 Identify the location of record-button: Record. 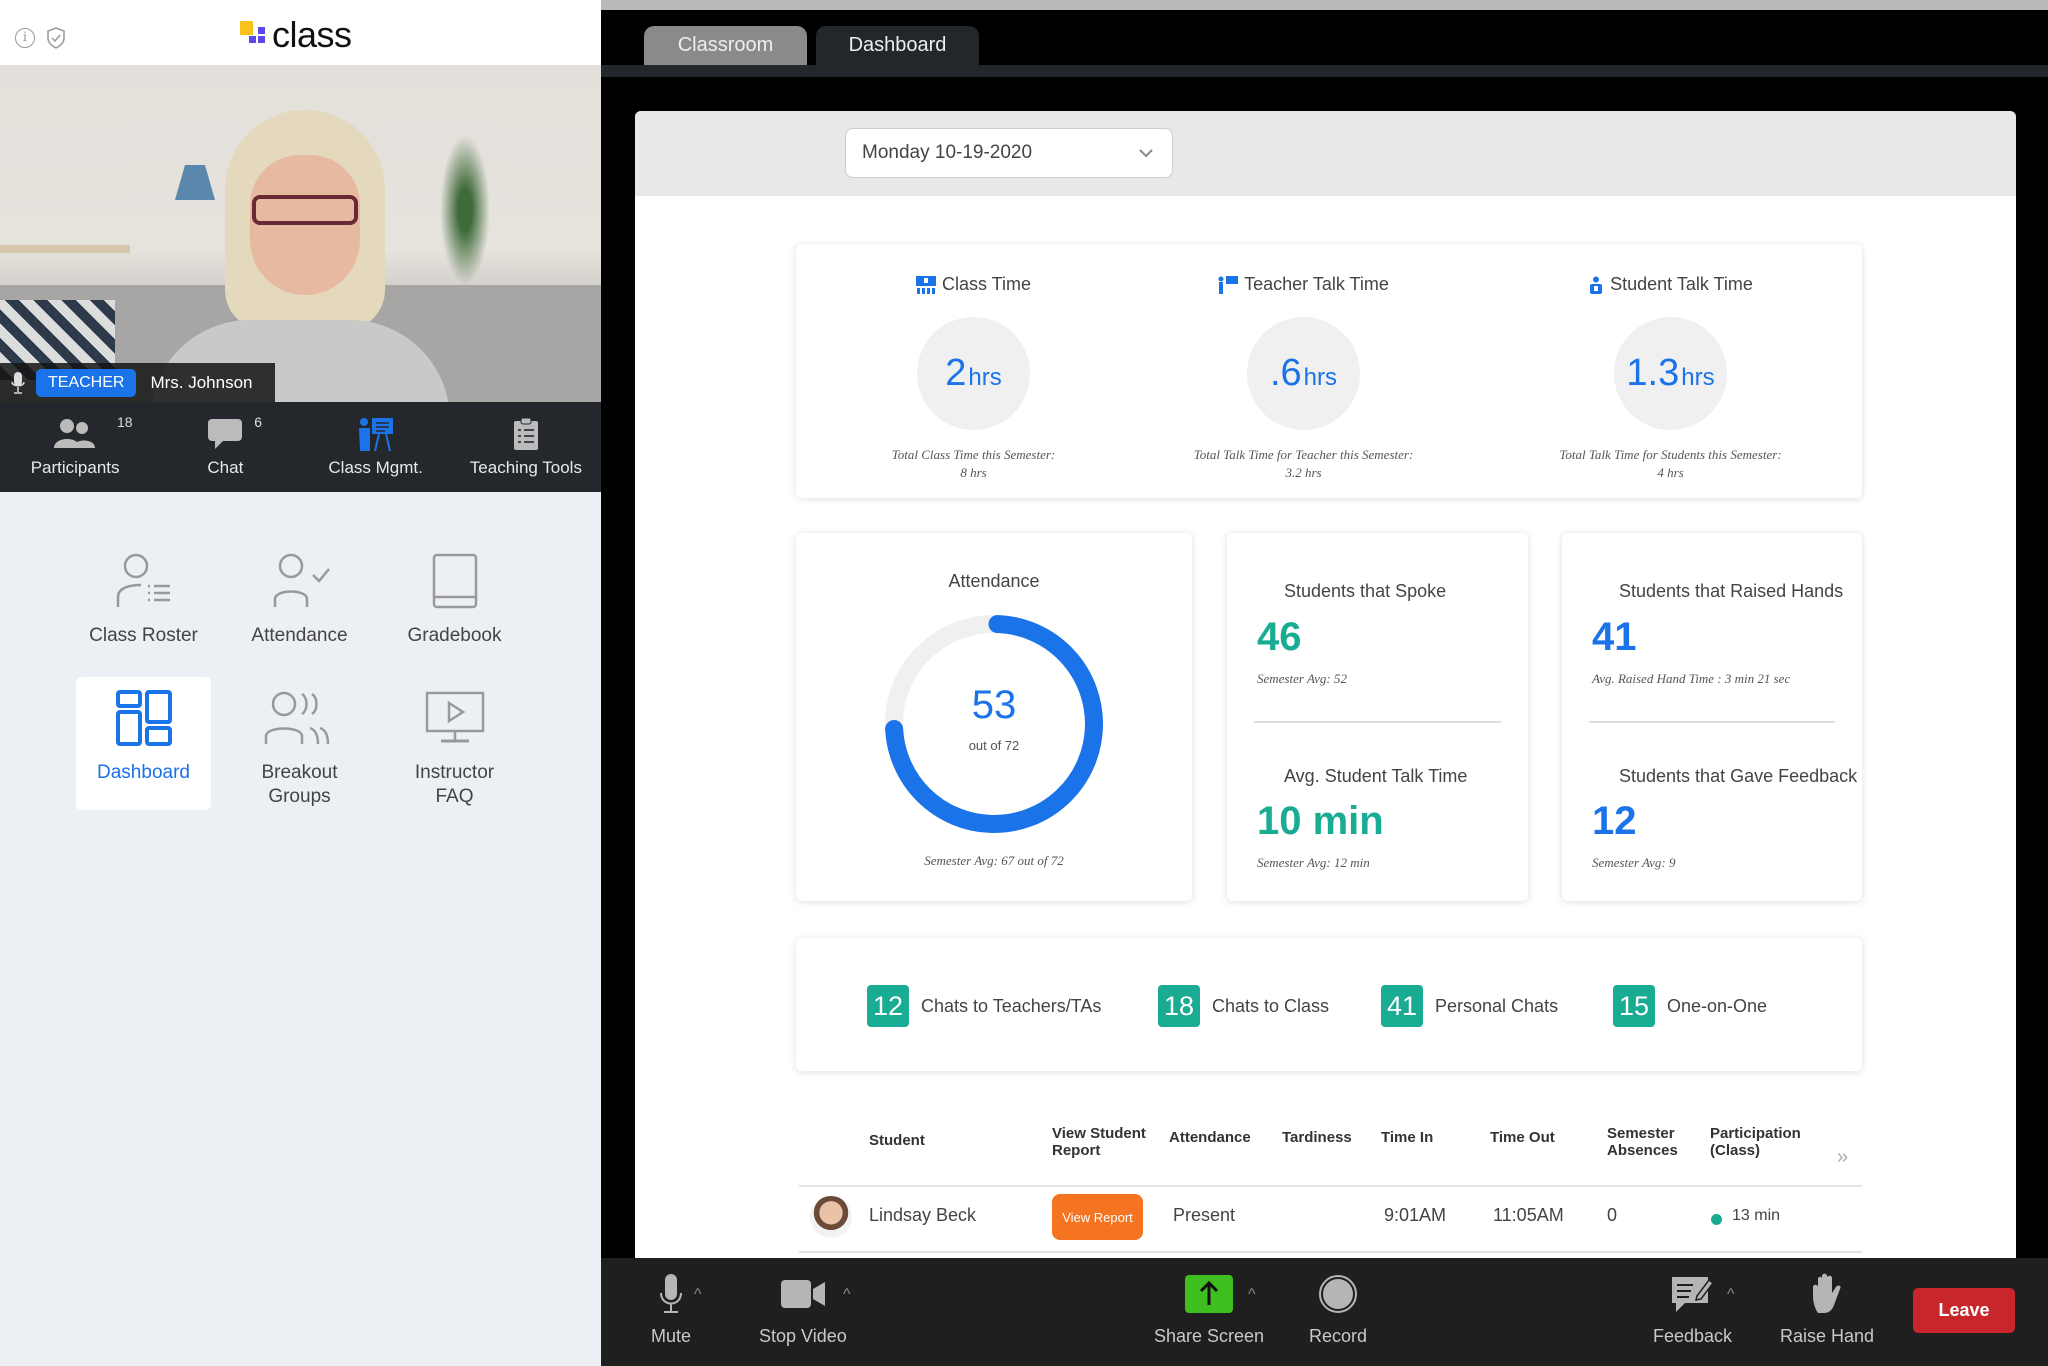
(1338, 1309).